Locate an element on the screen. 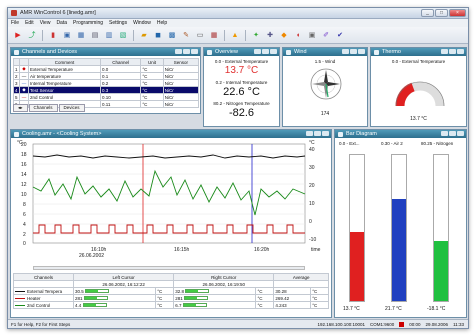  chart-icon: ▮ is located at coordinates (53, 35).